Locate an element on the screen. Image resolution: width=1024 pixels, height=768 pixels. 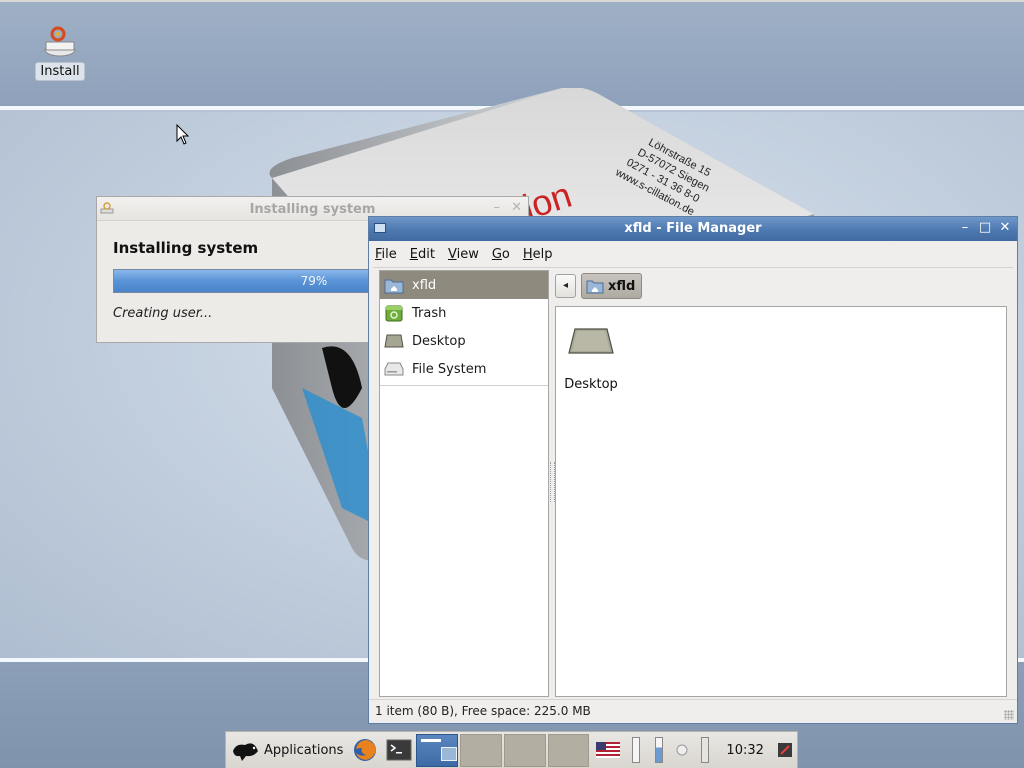
sidebar-item-label: xfld is located at coordinates (424, 285).